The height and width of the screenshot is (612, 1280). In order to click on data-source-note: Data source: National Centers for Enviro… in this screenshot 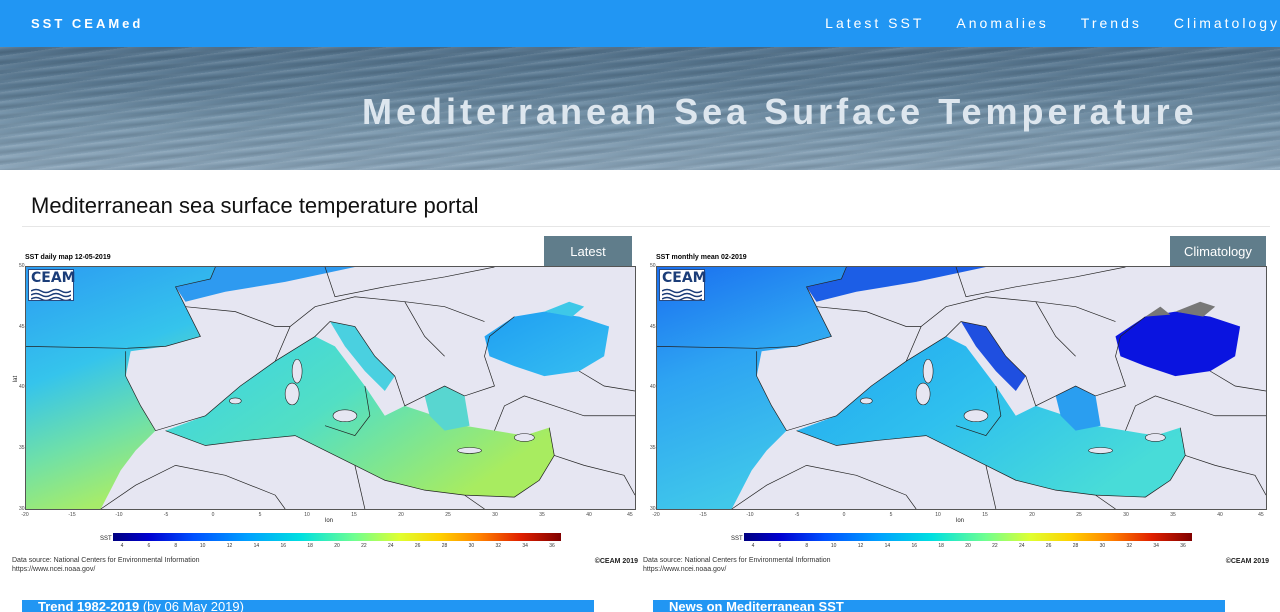, I will do `click(106, 565)`.